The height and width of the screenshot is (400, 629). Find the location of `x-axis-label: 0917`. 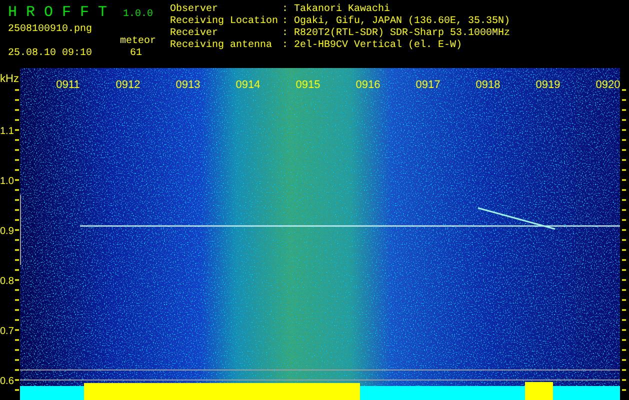

x-axis-label: 0917 is located at coordinates (428, 85).